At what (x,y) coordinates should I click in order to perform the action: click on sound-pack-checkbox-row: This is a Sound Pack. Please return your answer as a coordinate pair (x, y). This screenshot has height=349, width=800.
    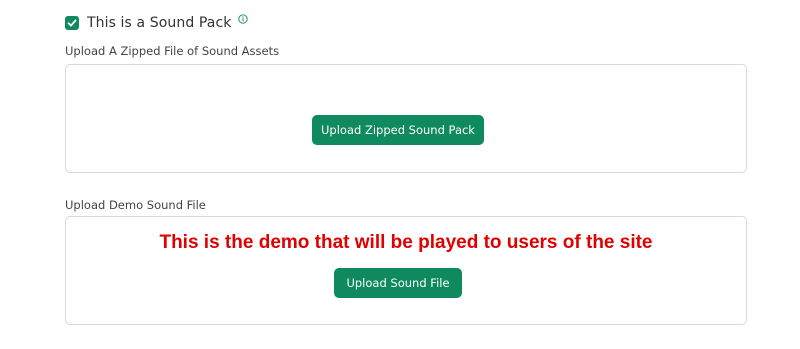
    Looking at the image, I should click on (157, 23).